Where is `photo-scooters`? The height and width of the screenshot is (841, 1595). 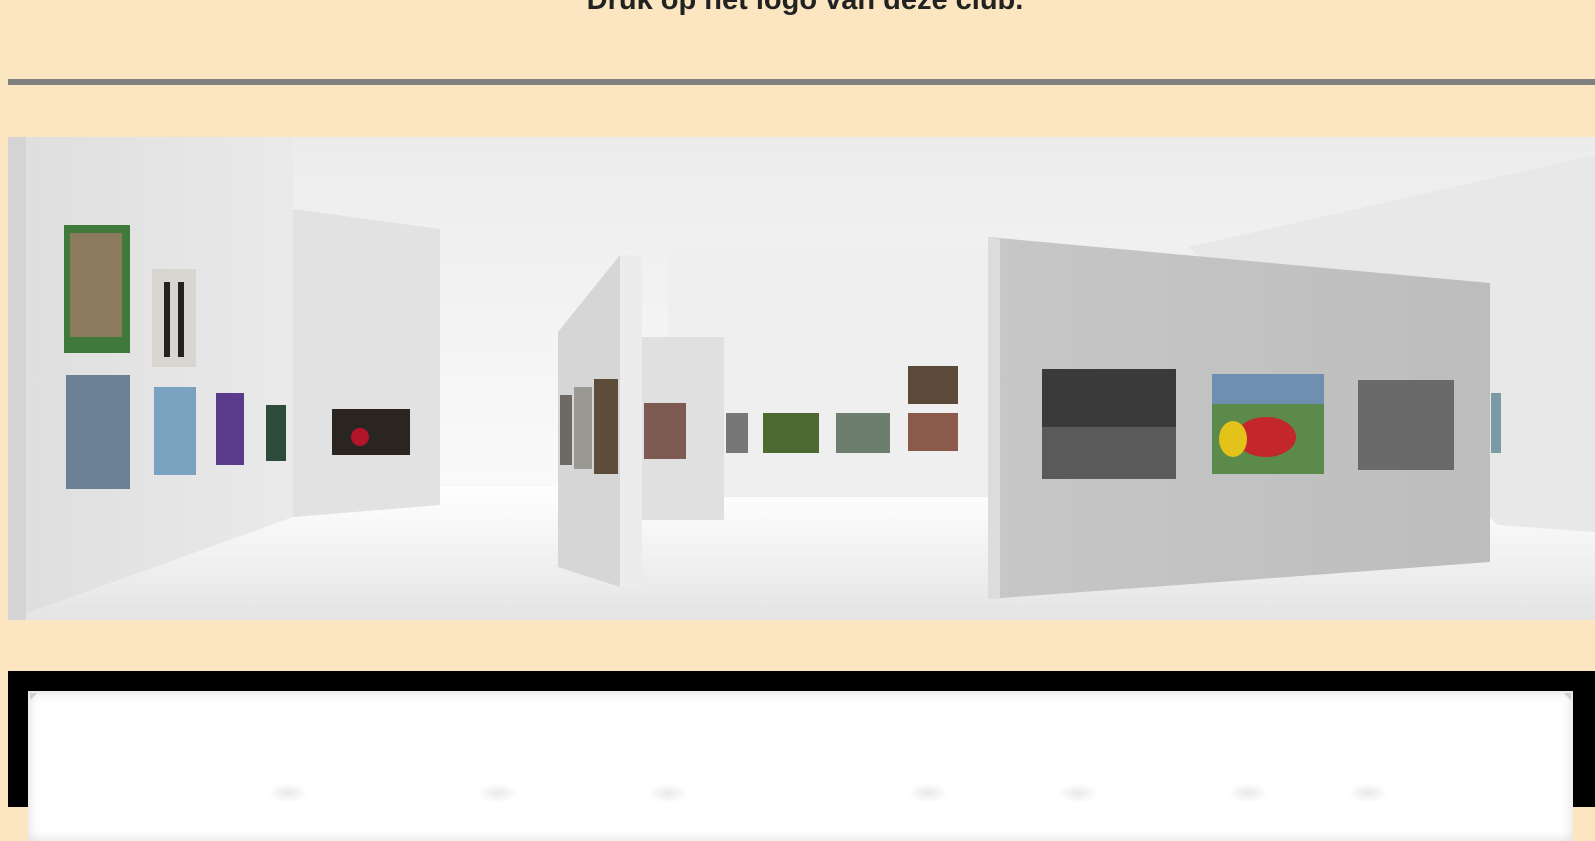
photo-scooters is located at coordinates (863, 433).